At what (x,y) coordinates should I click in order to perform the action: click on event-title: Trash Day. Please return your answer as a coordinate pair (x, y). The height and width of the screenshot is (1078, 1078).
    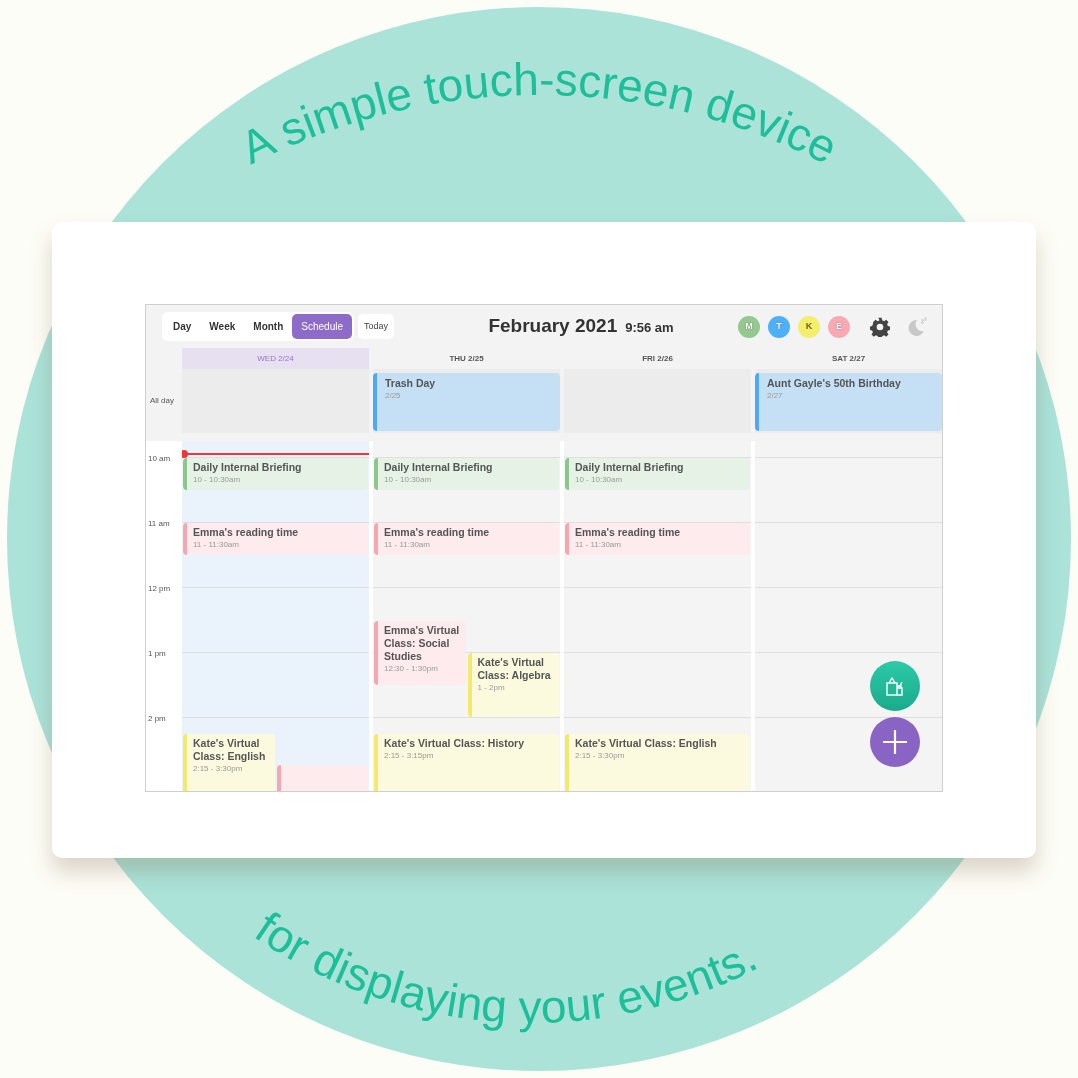
    Looking at the image, I should click on (411, 383).